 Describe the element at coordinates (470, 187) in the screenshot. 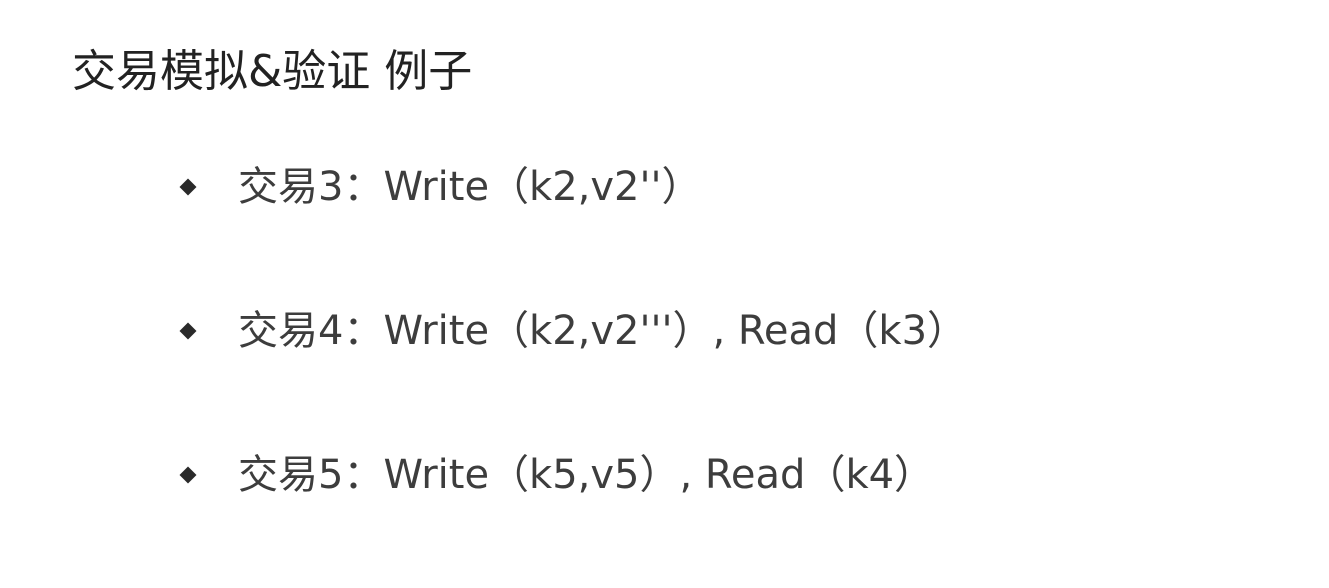

I see `bullet-text: 交易3：Write（k2,v2''）` at that location.